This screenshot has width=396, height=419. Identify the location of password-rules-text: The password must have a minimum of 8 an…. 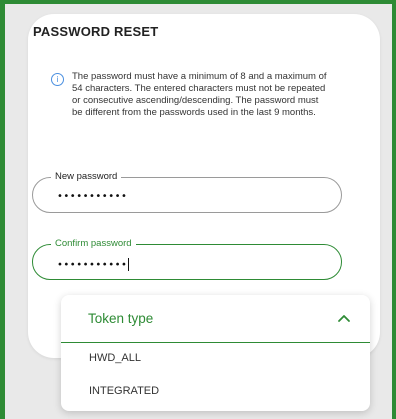
(199, 94).